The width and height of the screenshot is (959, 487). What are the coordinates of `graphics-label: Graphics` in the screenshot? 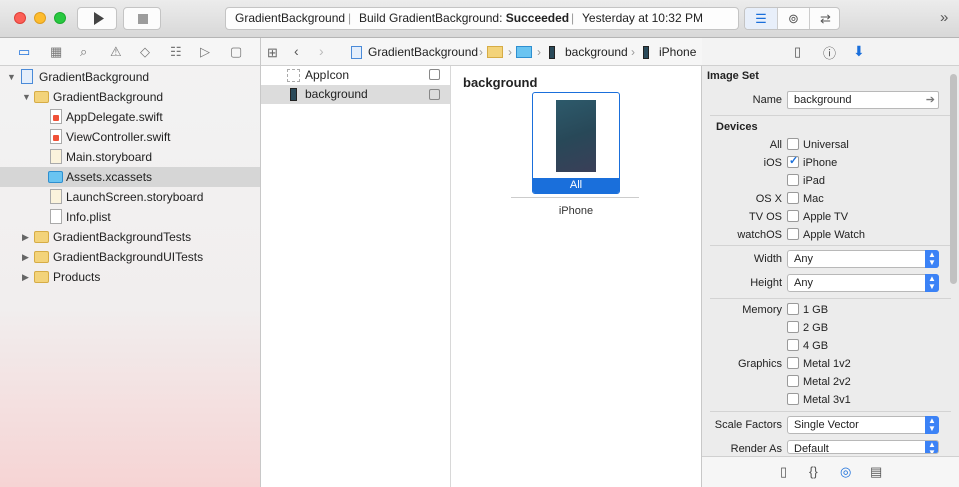 It's located at (759, 364).